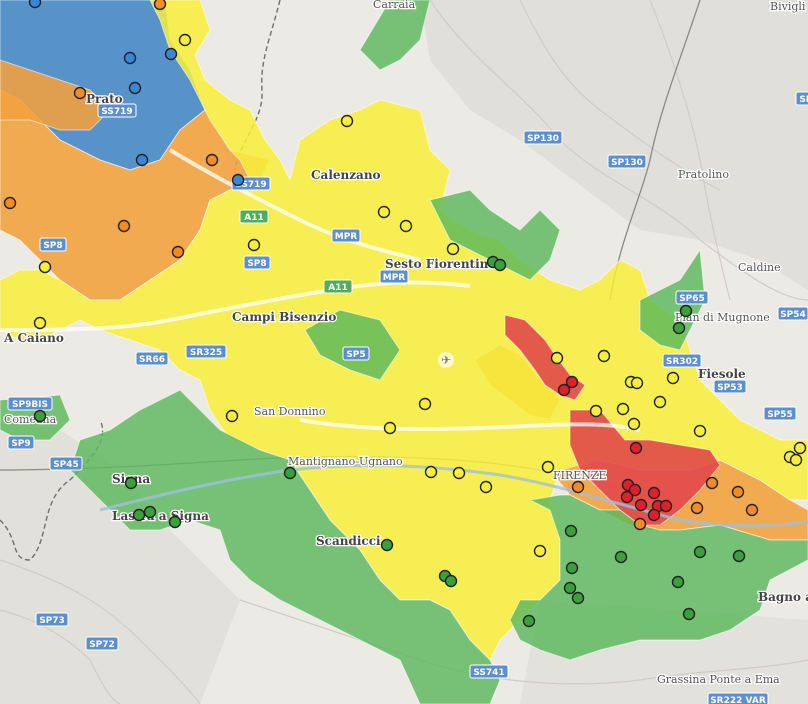 This screenshot has height=704, width=808. I want to click on svg-text: SP65, so click(692, 299).